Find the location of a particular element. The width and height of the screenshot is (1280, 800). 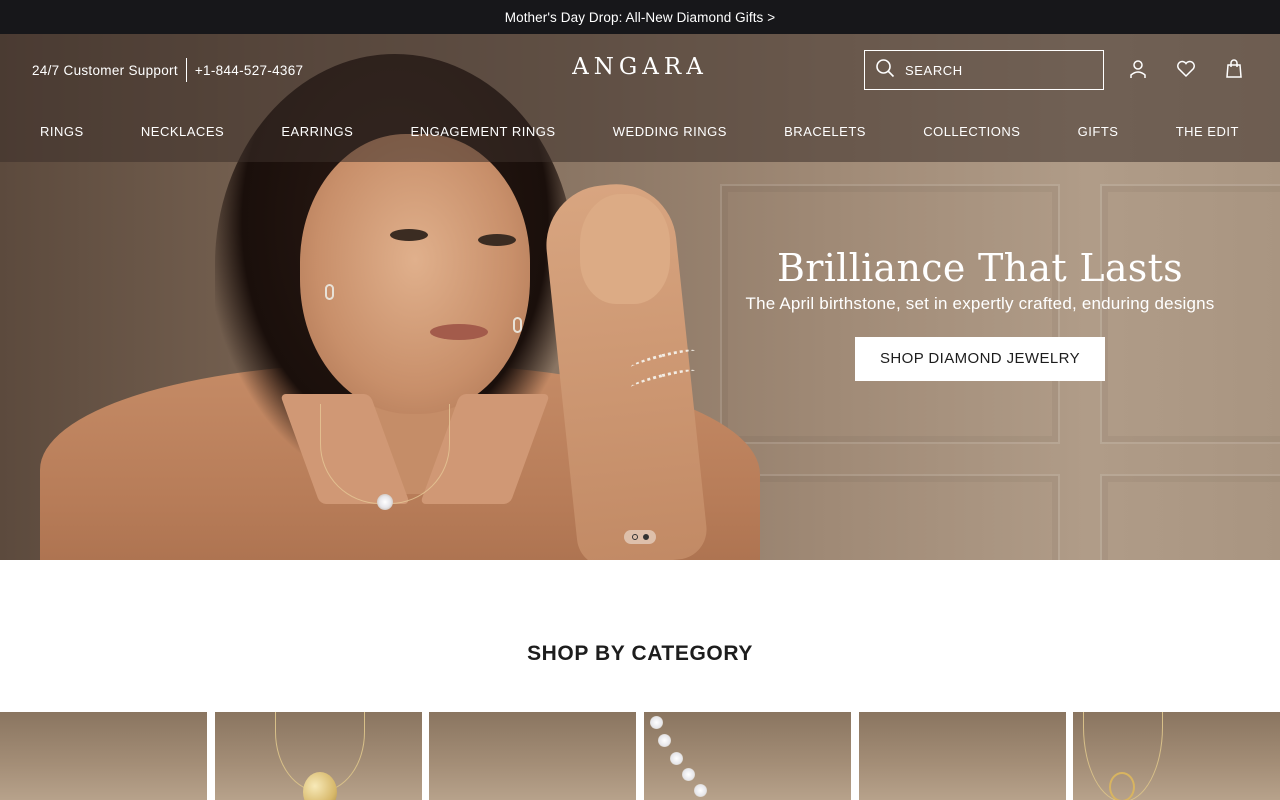

model-lips is located at coordinates (459, 332).